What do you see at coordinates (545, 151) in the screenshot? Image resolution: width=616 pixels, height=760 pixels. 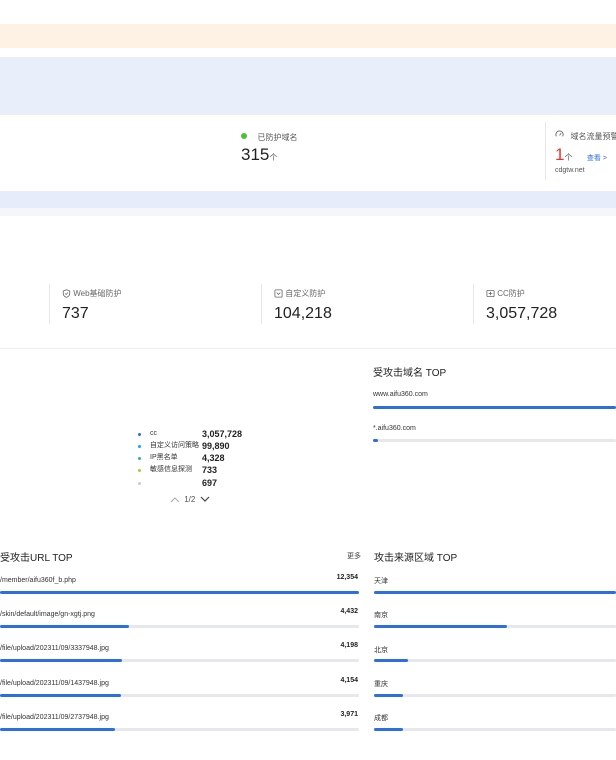 I see `summary-divider` at bounding box center [545, 151].